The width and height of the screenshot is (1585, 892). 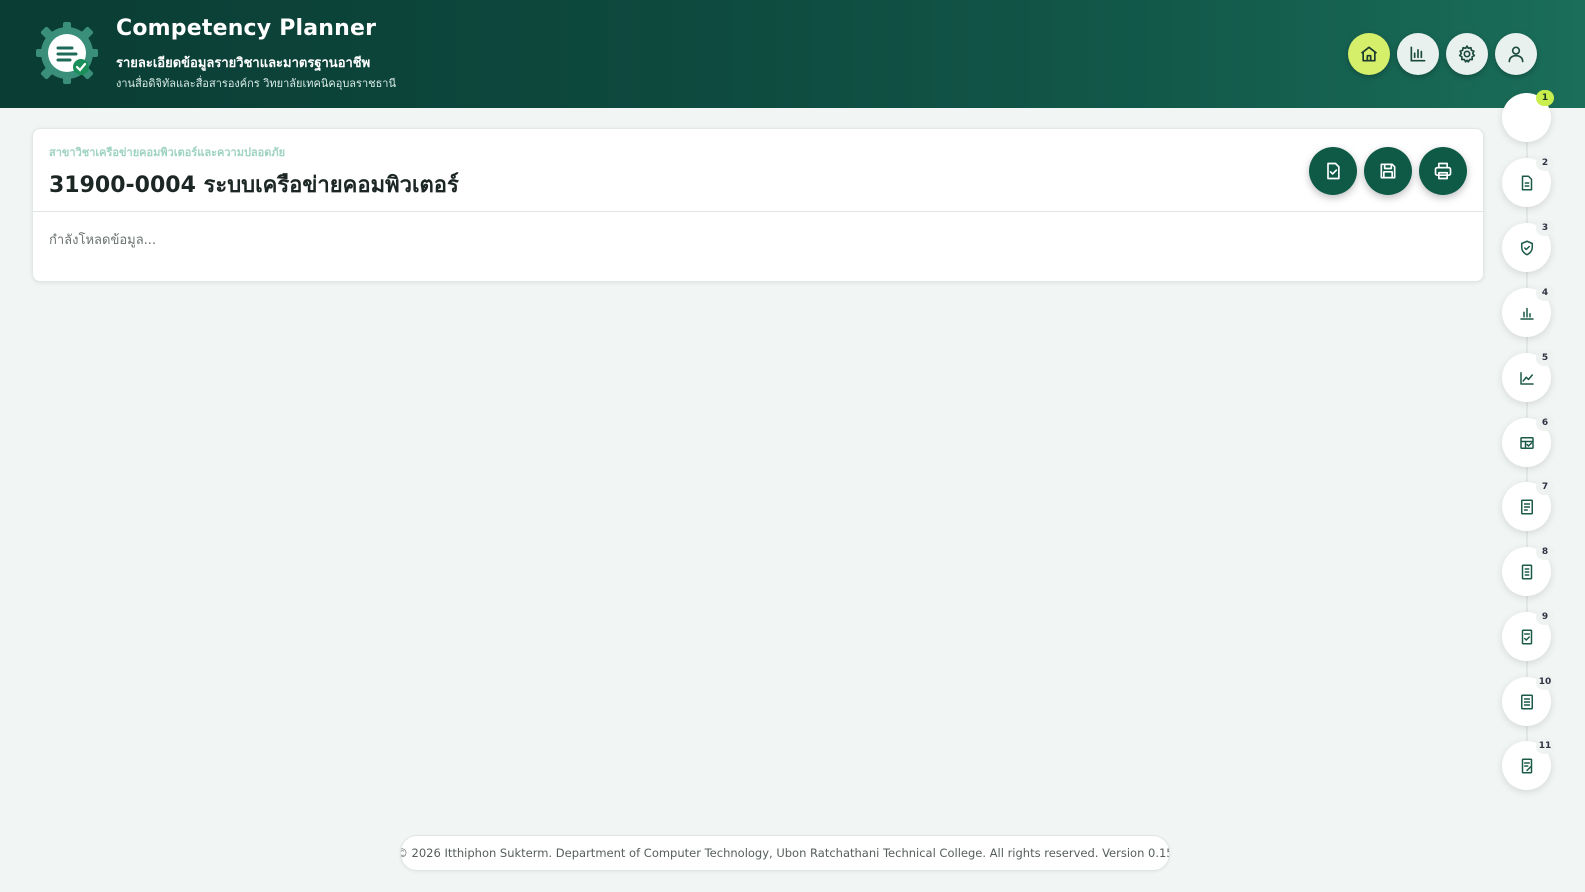 I want to click on step-10-button: 10, so click(x=1528, y=700).